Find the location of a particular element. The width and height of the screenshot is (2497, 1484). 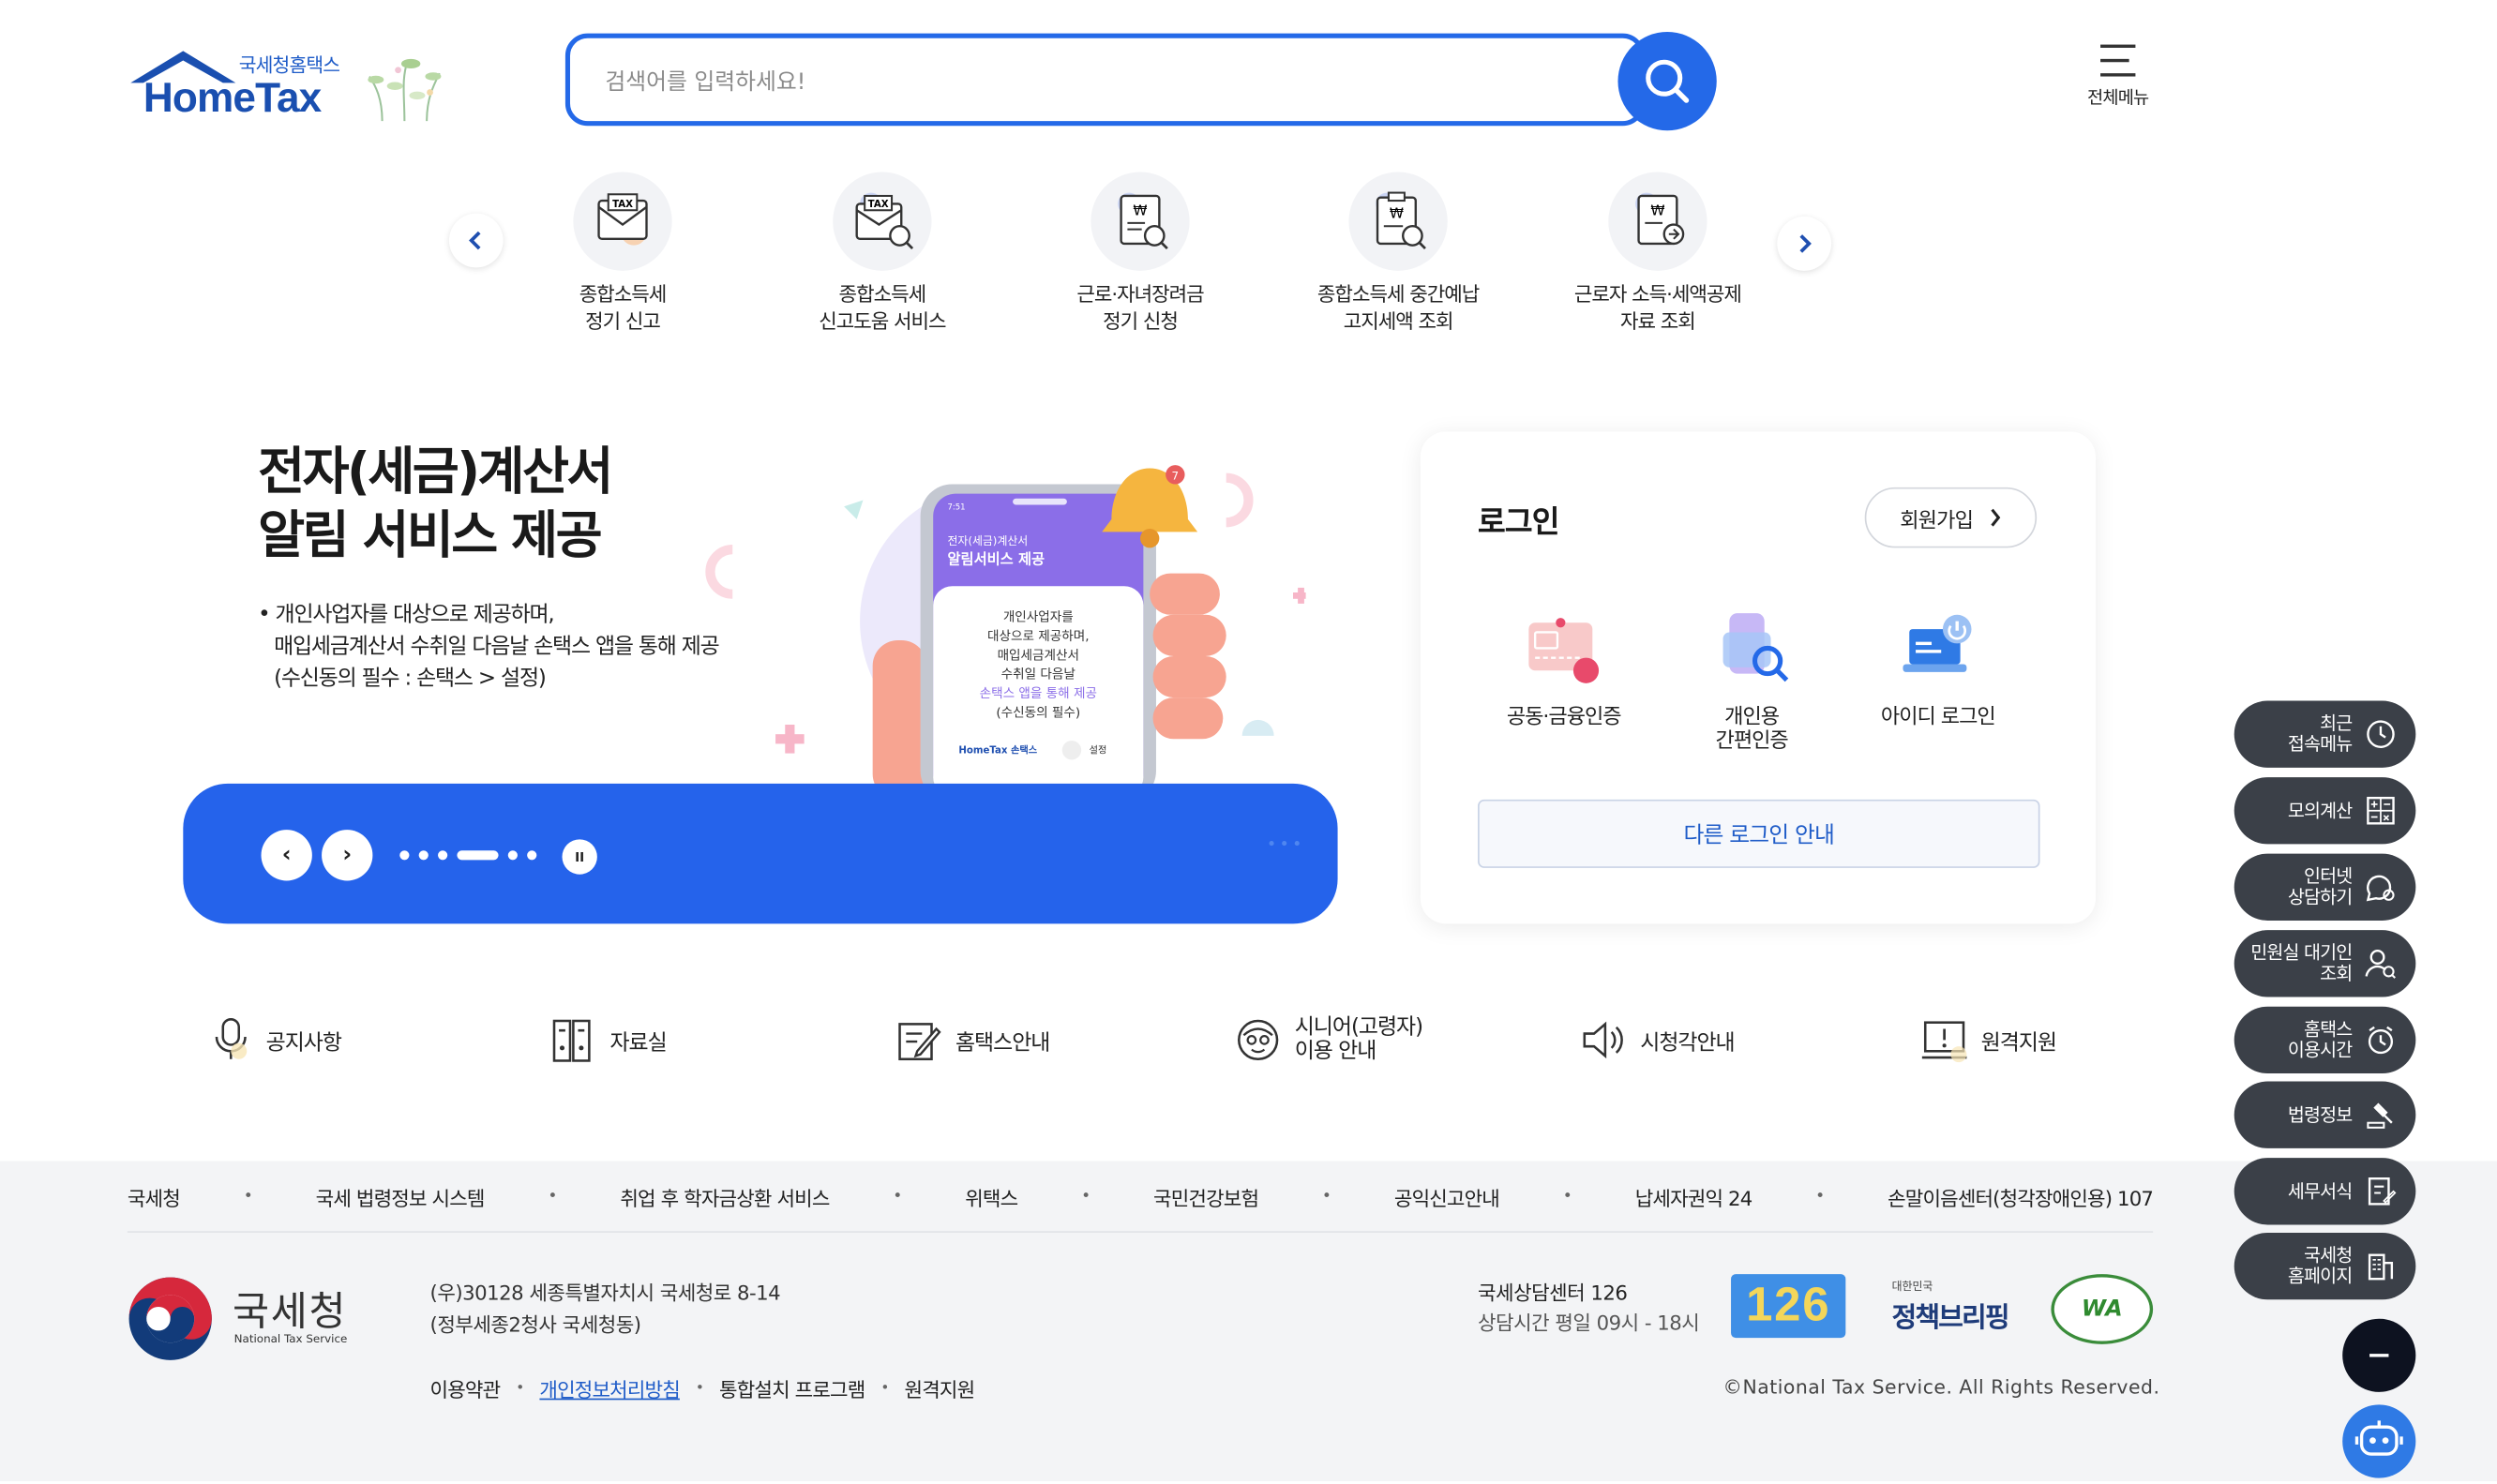

sign-up-button: 회원가입 is located at coordinates (1951, 517).